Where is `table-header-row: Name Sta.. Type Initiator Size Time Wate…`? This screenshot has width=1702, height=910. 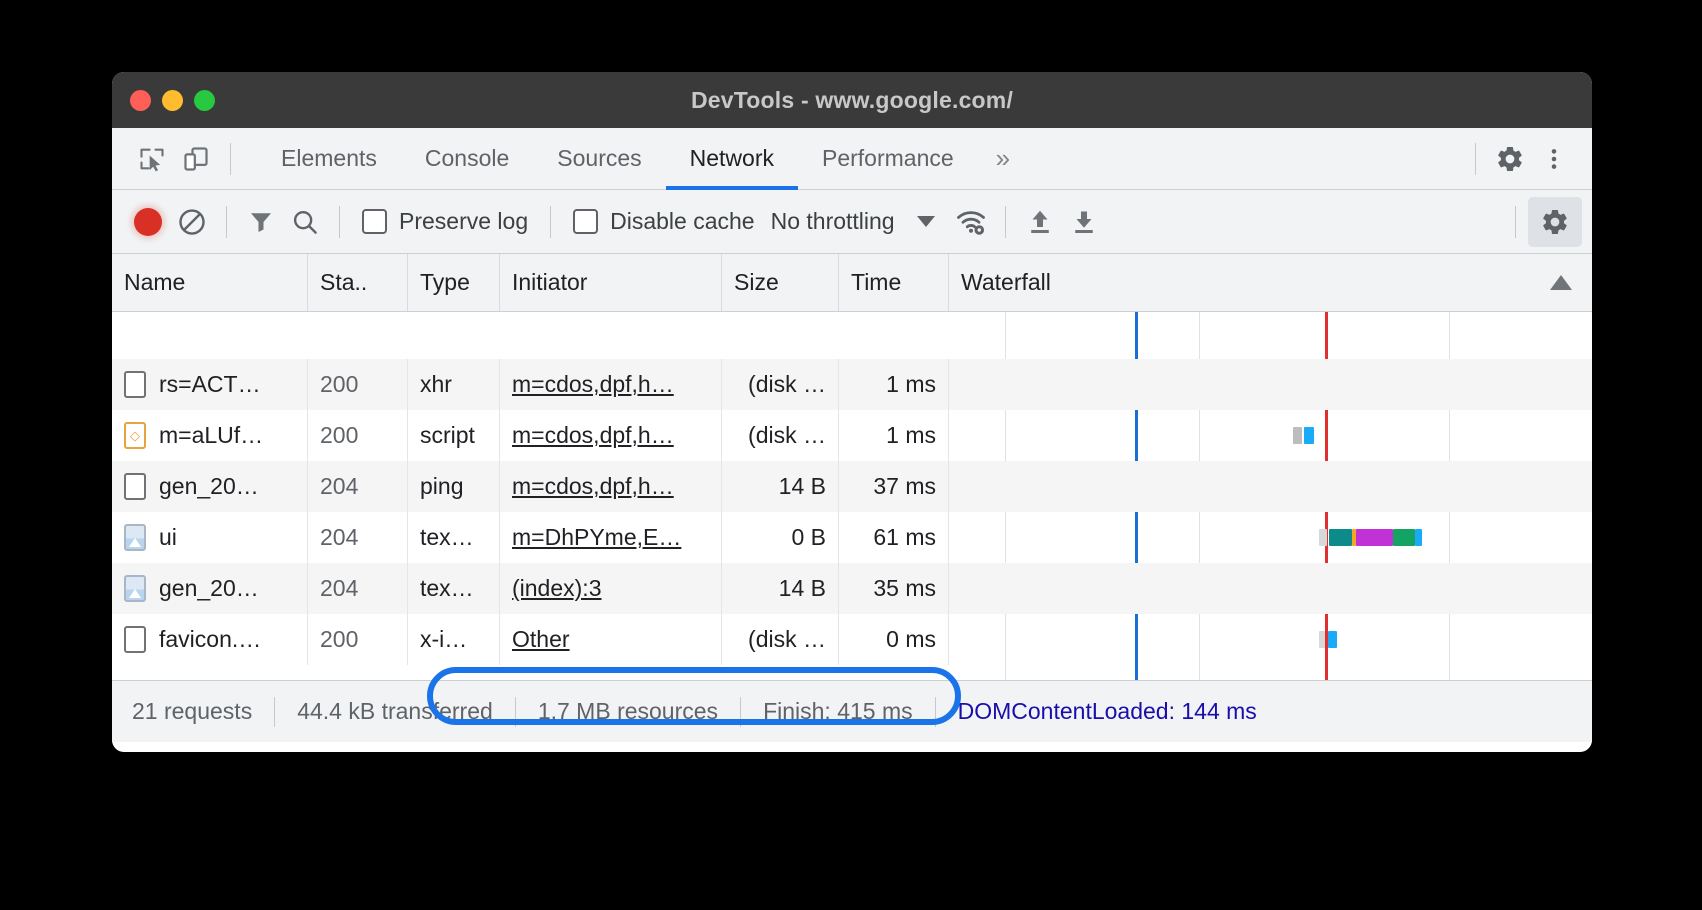 table-header-row: Name Sta.. Type Initiator Size Time Wate… is located at coordinates (852, 283).